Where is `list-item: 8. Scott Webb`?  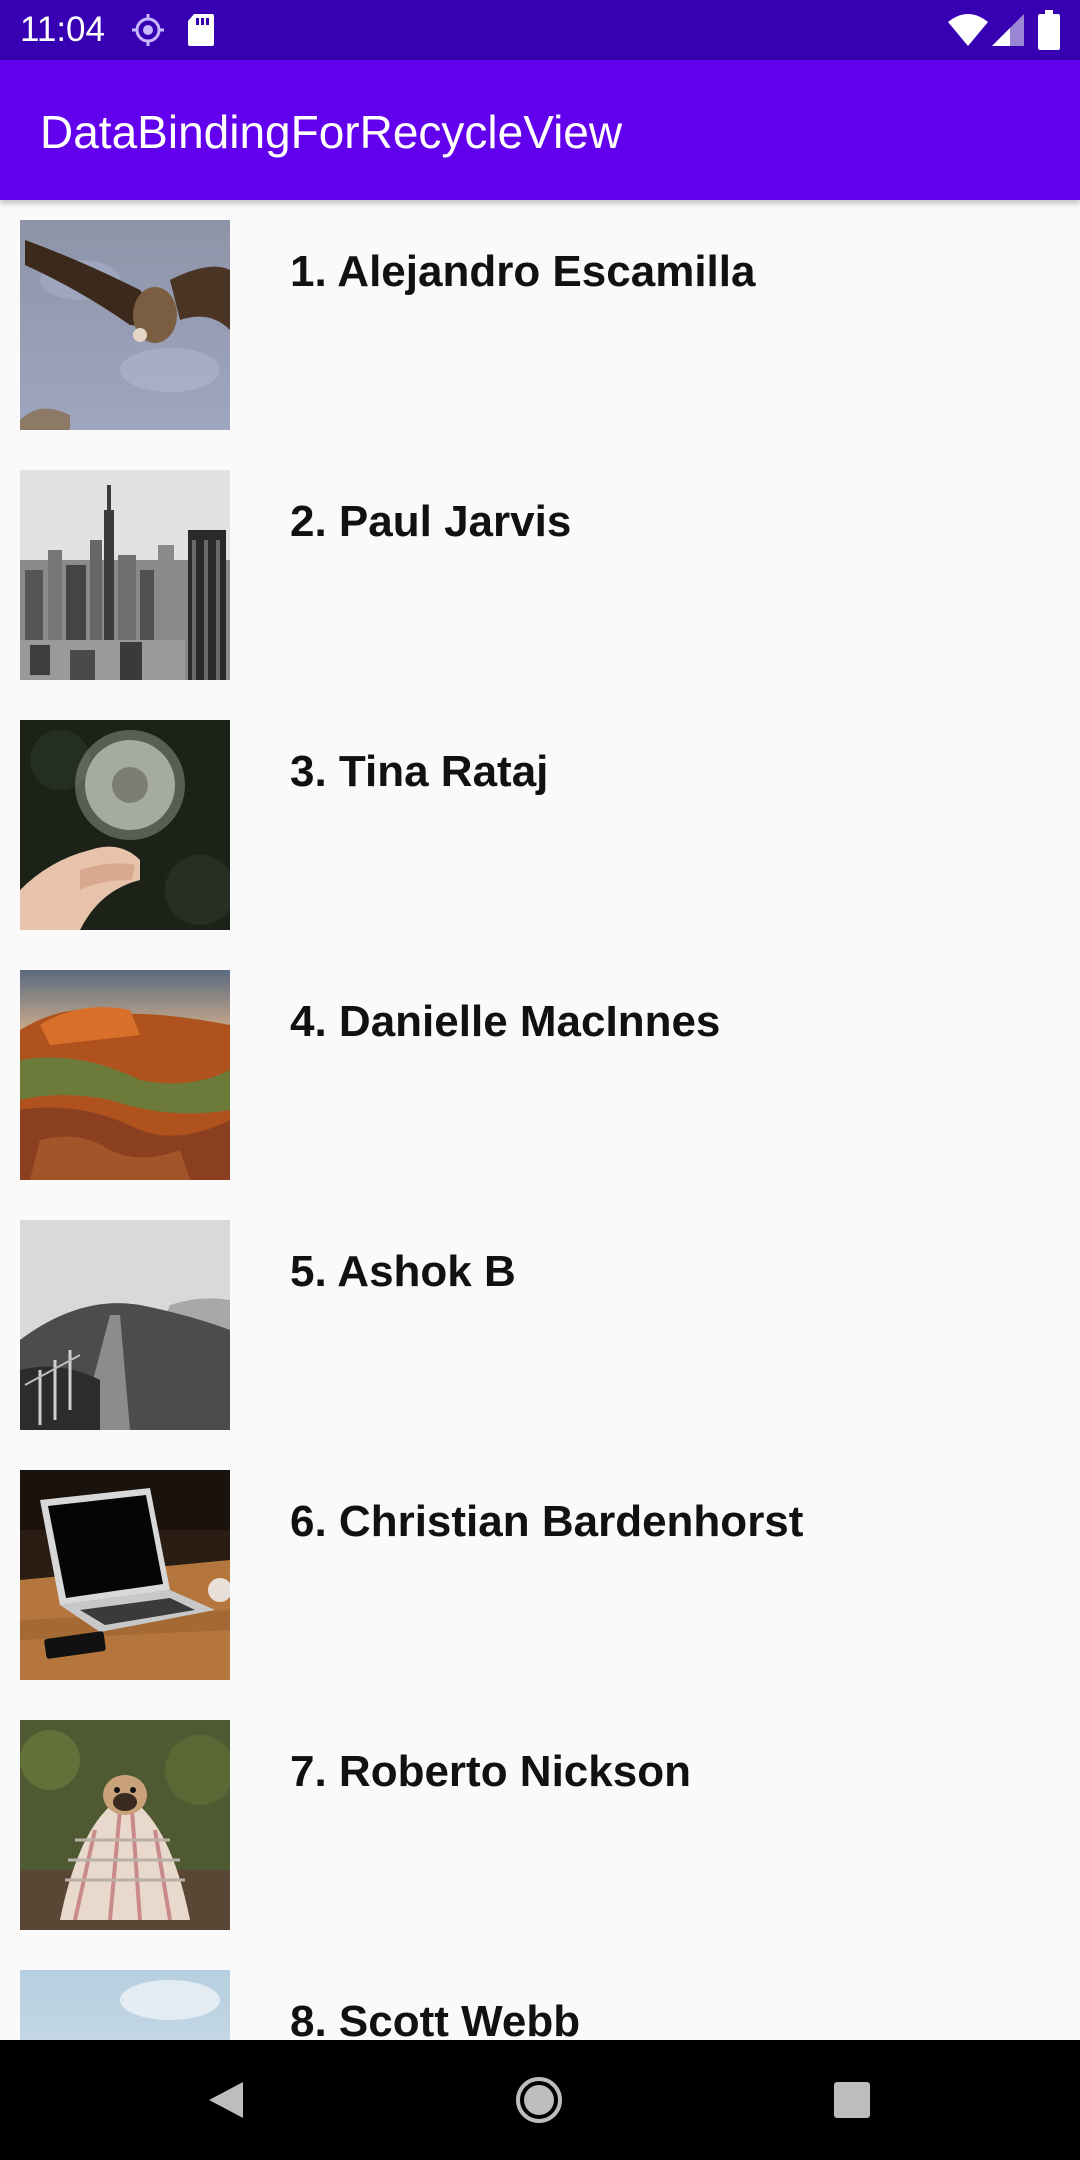 list-item: 8. Scott Webb is located at coordinates (540, 1995).